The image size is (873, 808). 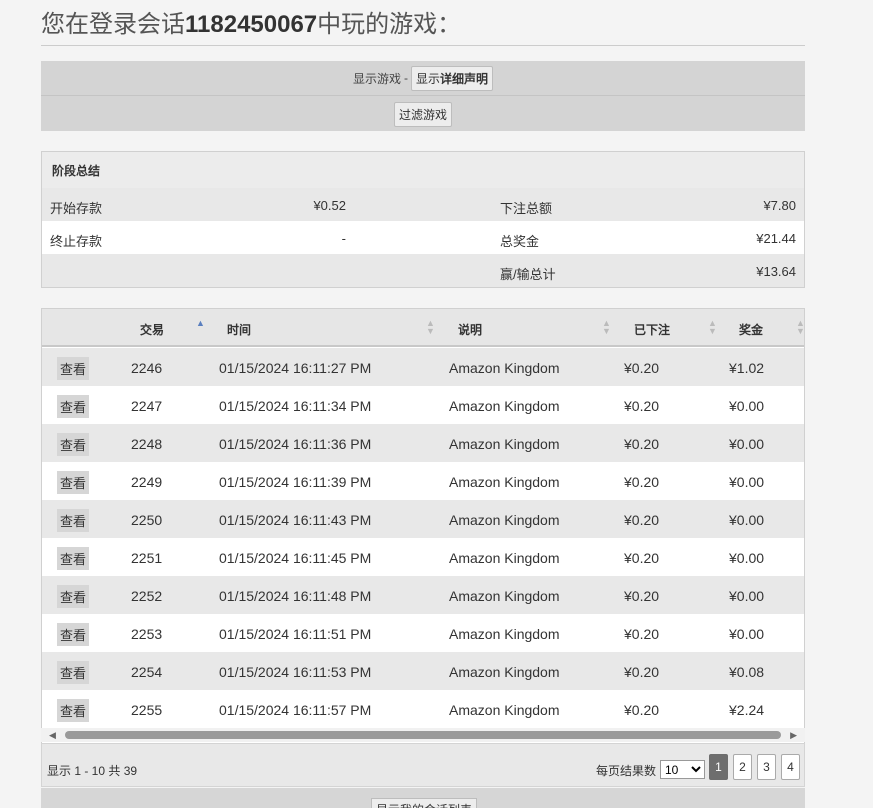 What do you see at coordinates (464, 78) in the screenshot?
I see `show-details-bold: 详细声明` at bounding box center [464, 78].